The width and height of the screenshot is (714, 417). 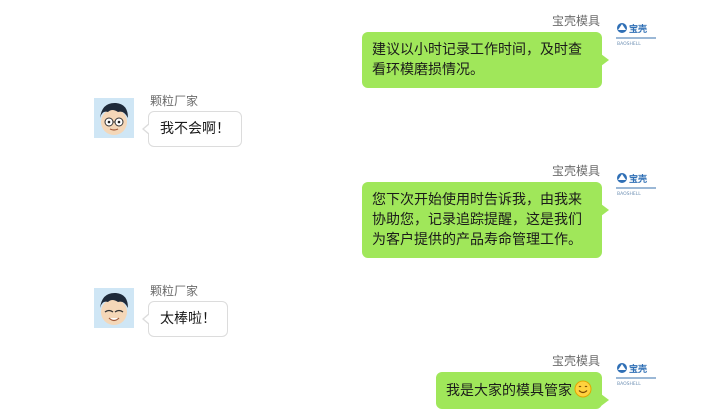 What do you see at coordinates (583, 389) in the screenshot?
I see `smile-emoji-icon` at bounding box center [583, 389].